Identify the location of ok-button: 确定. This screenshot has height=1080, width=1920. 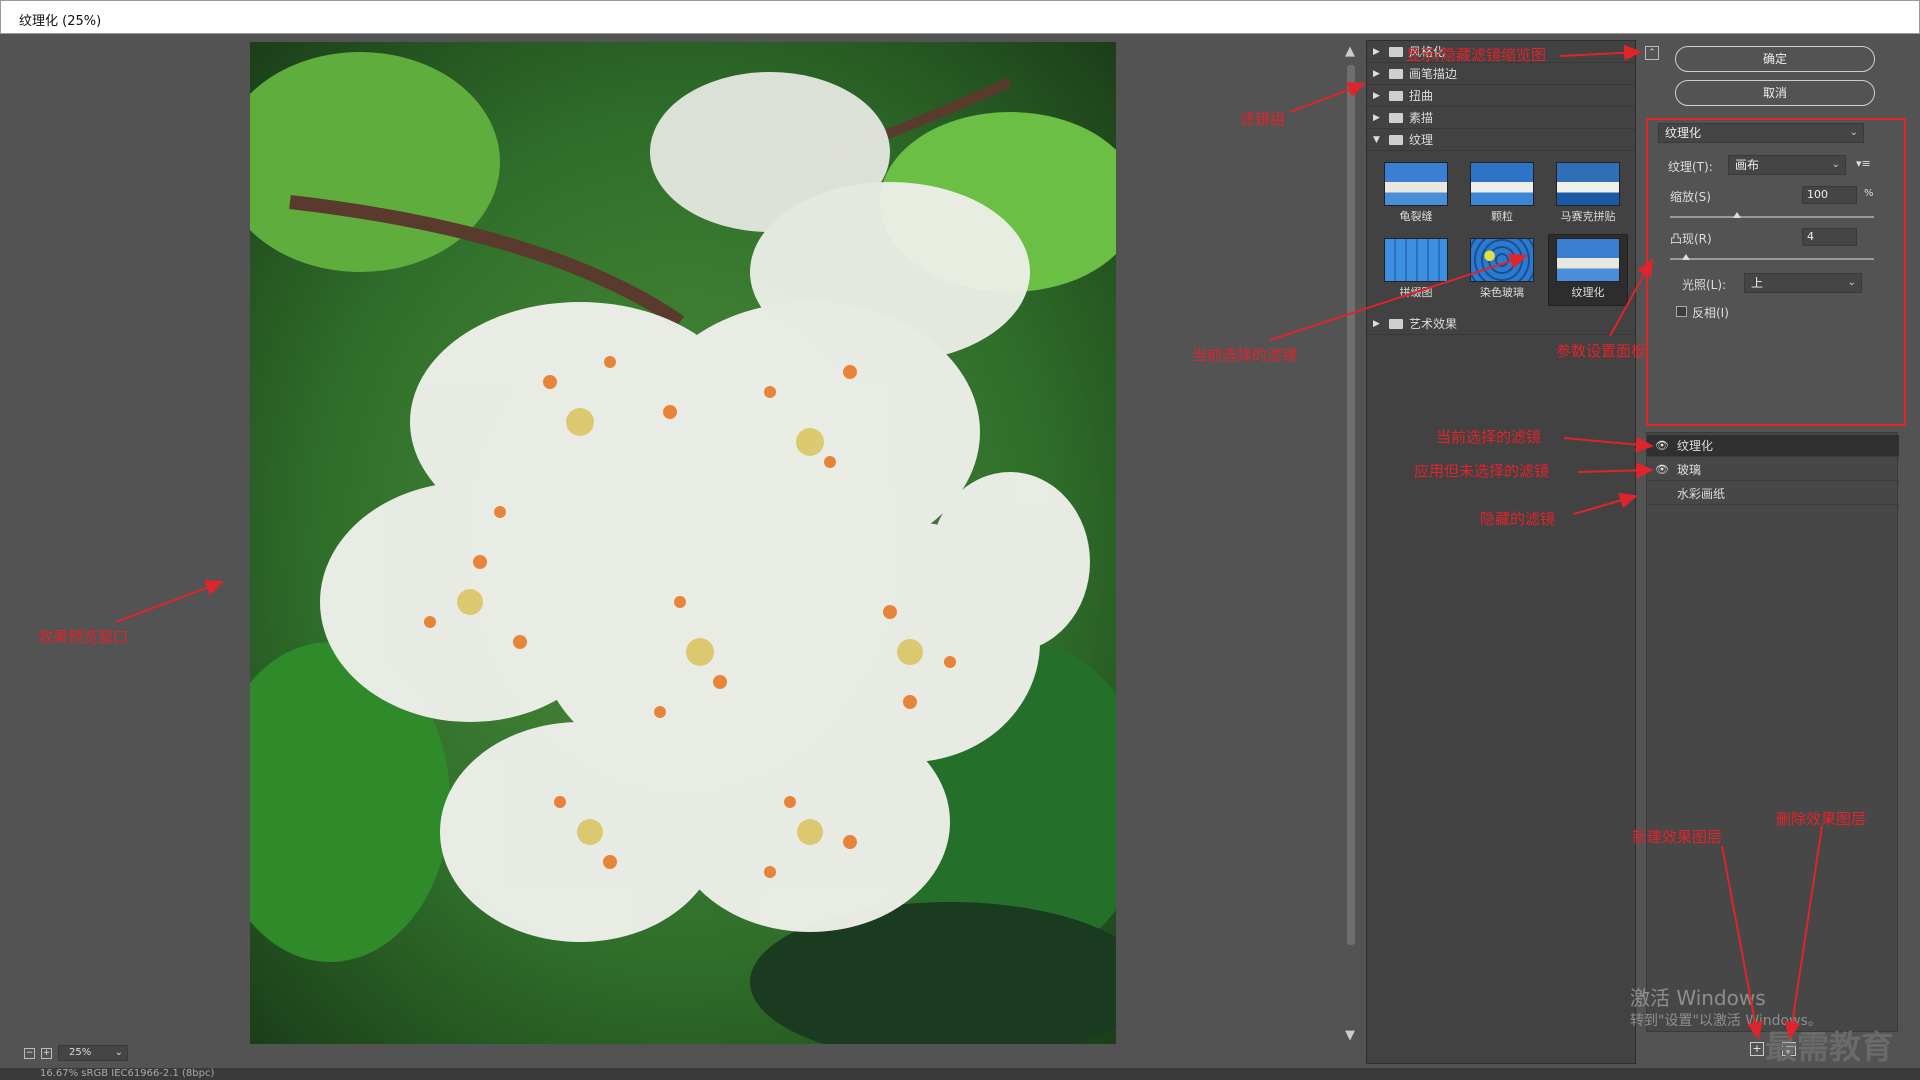
(1775, 59).